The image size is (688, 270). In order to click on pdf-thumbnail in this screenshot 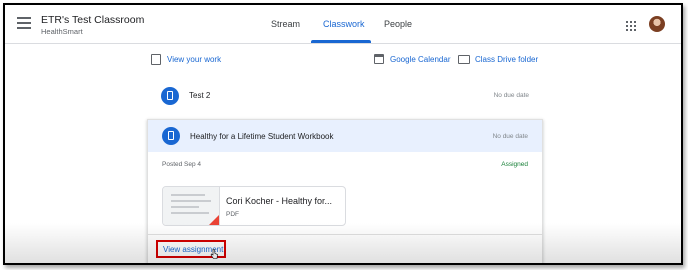, I will do `click(191, 206)`.